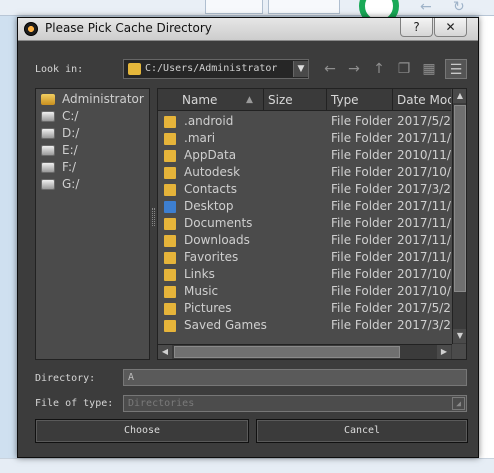 Image resolution: width=494 pixels, height=473 pixels. I want to click on choose-button: Choose, so click(142, 431).